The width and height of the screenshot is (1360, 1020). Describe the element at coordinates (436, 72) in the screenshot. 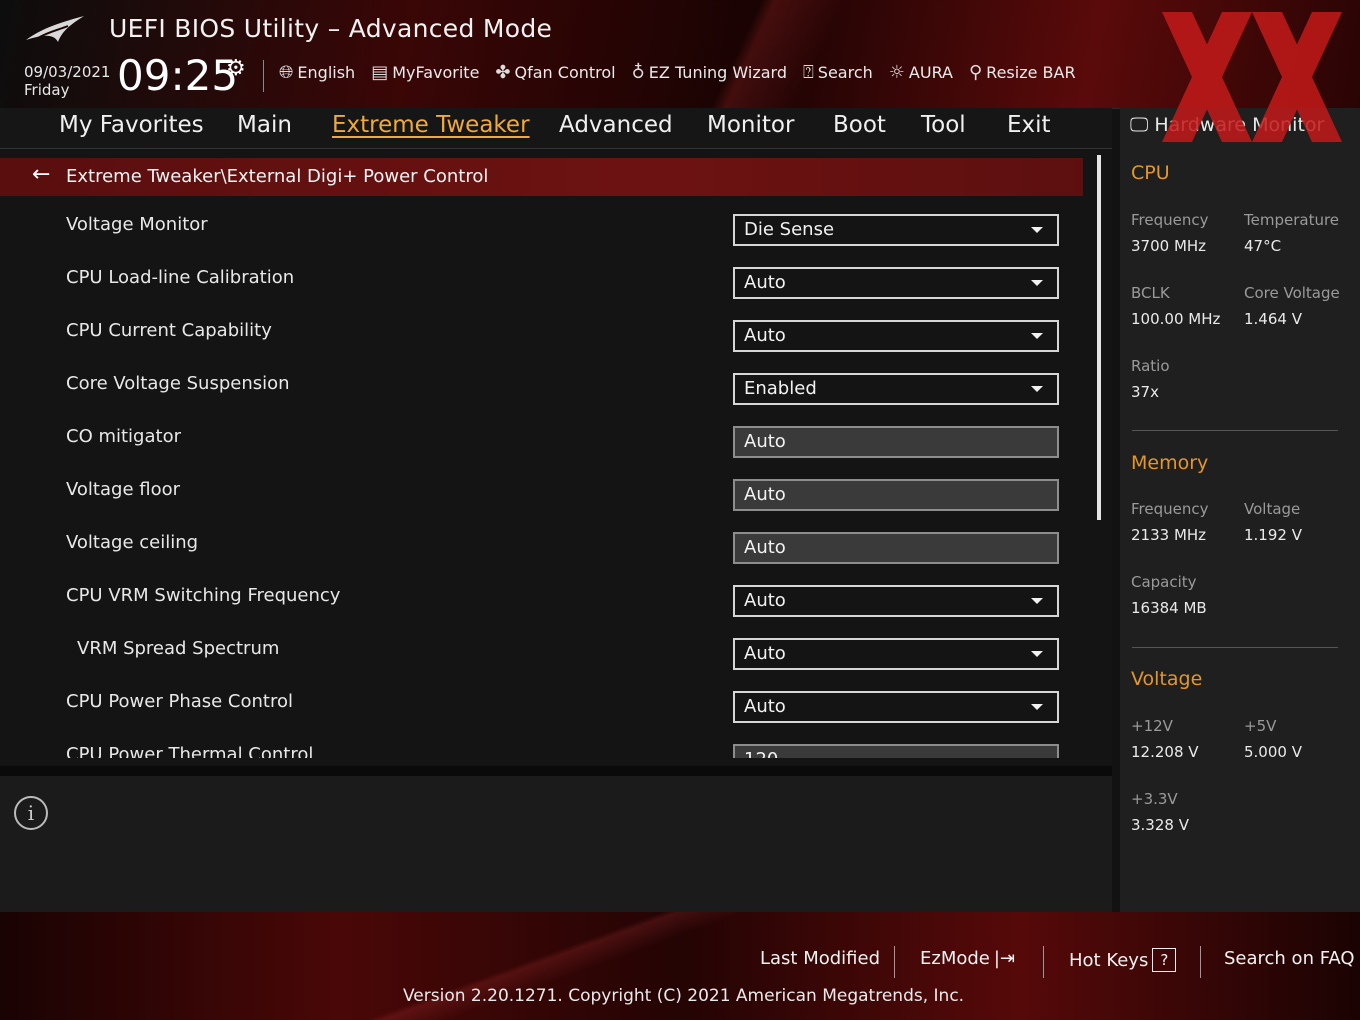

I see `myfavorite-label: MyFavorite` at that location.